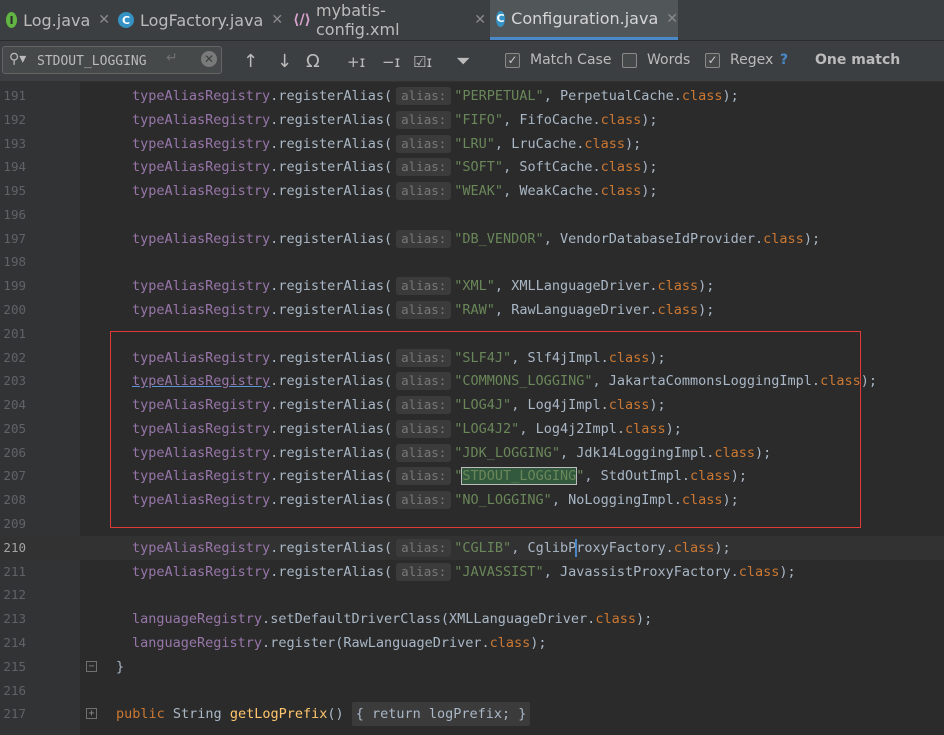 The height and width of the screenshot is (735, 944). Describe the element at coordinates (358, 20) in the screenshot. I see `tab-label: mybatis-config.xml` at that location.